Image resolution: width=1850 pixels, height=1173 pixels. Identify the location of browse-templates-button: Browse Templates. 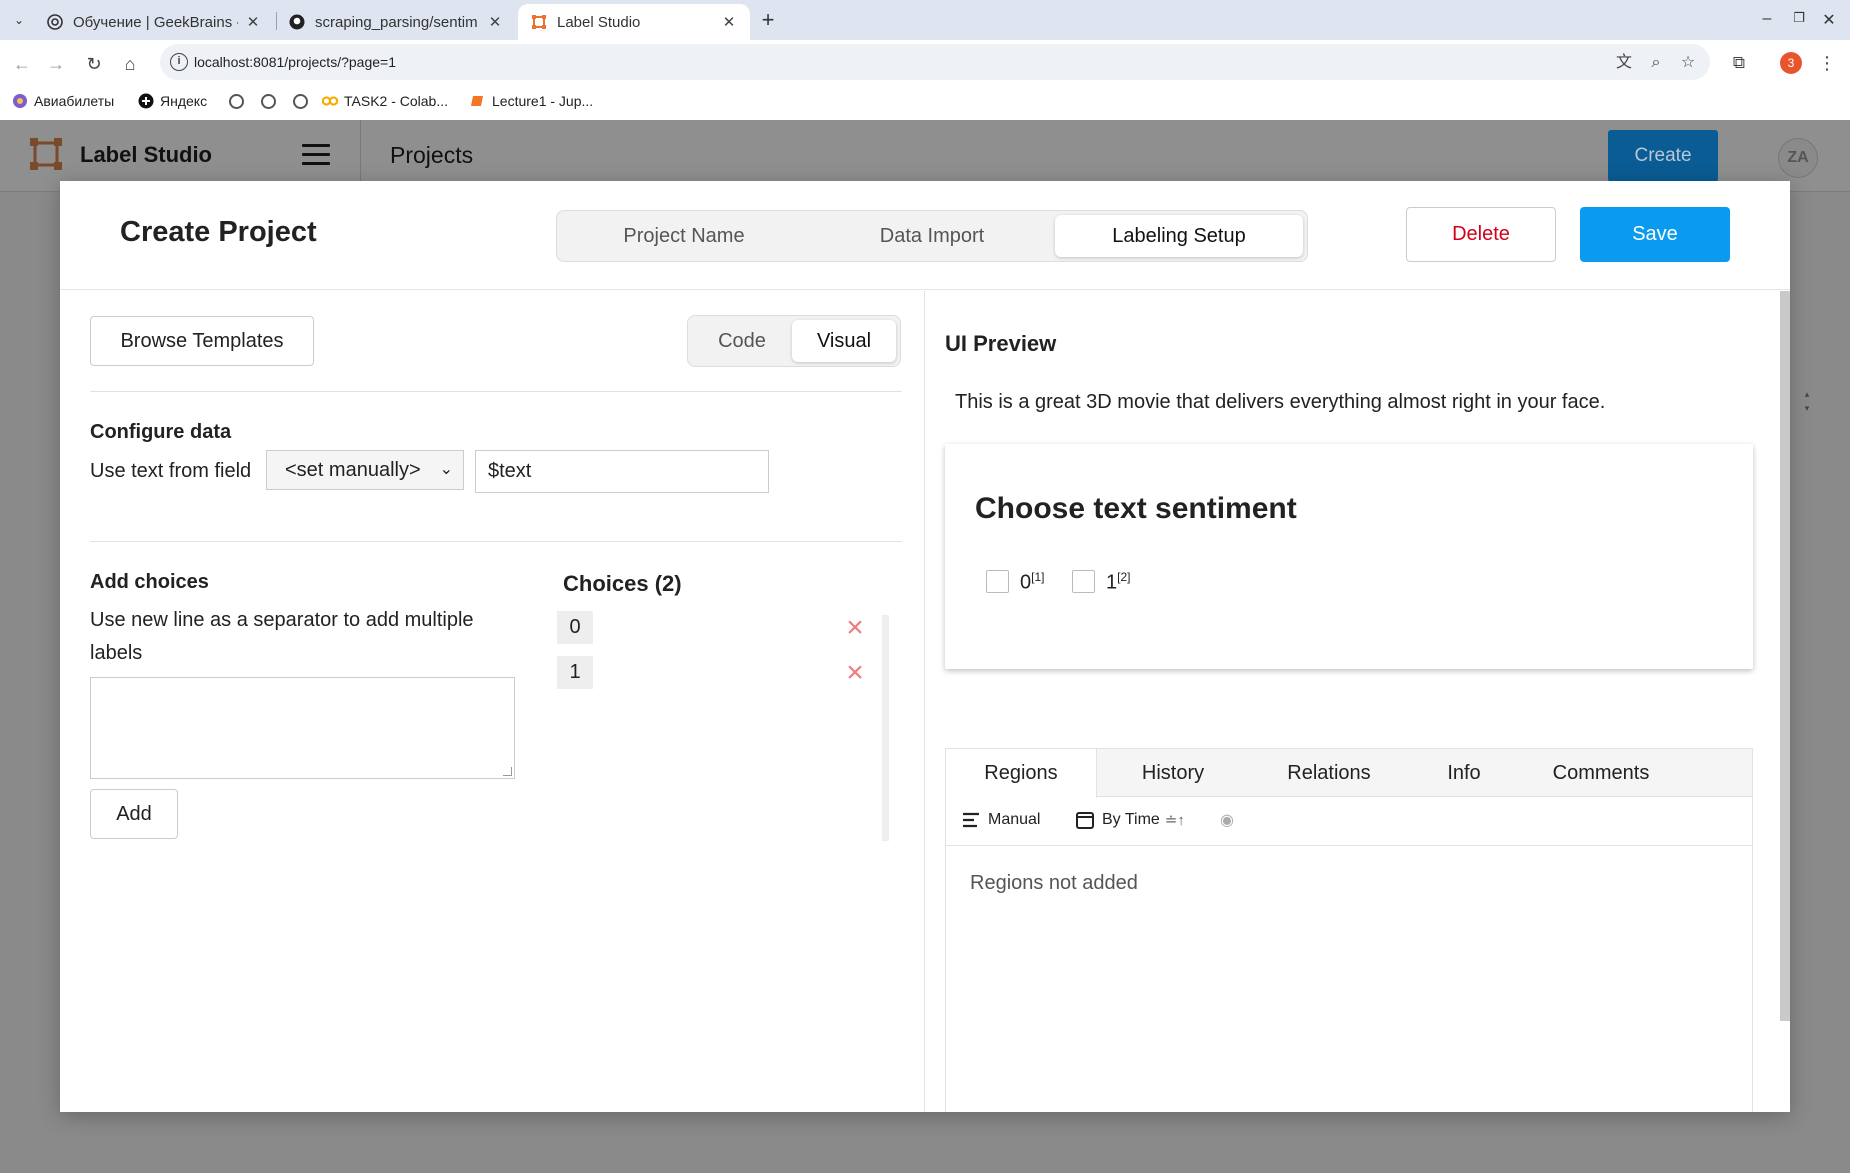
(202, 341).